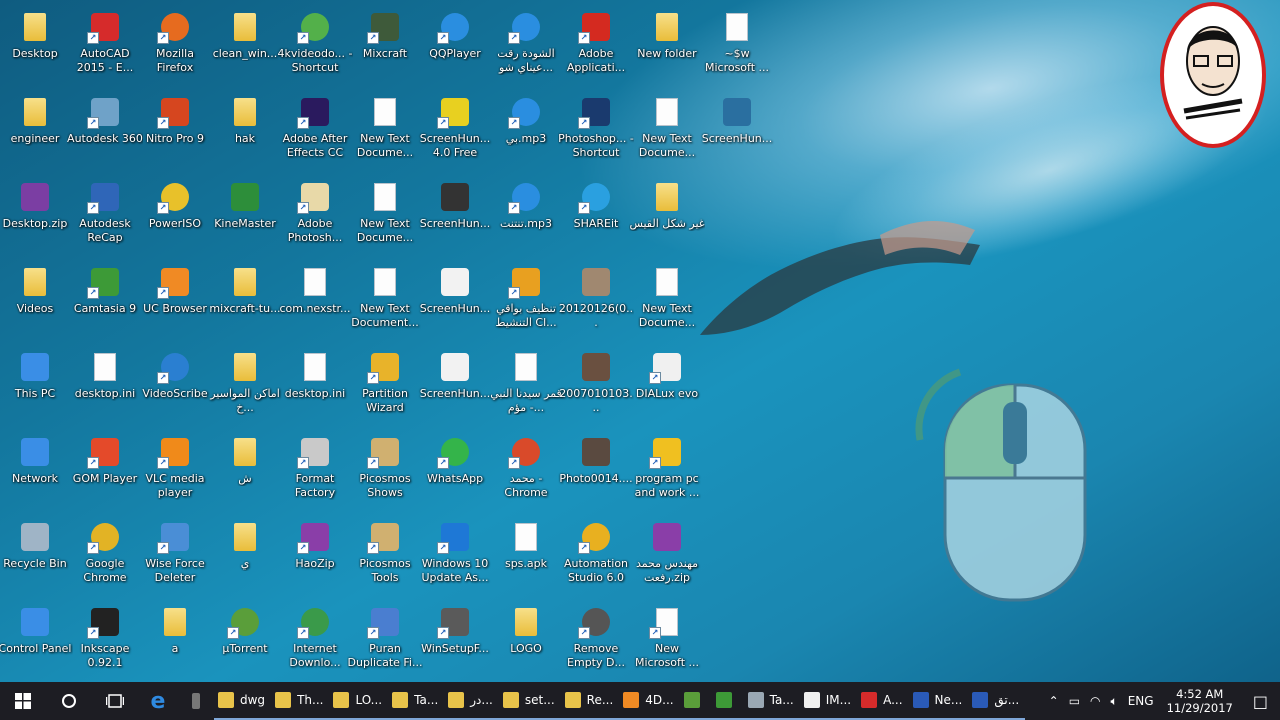 This screenshot has width=1280, height=720. I want to click on desktop-icon: ↗ Mixcraft, so click(385, 45).